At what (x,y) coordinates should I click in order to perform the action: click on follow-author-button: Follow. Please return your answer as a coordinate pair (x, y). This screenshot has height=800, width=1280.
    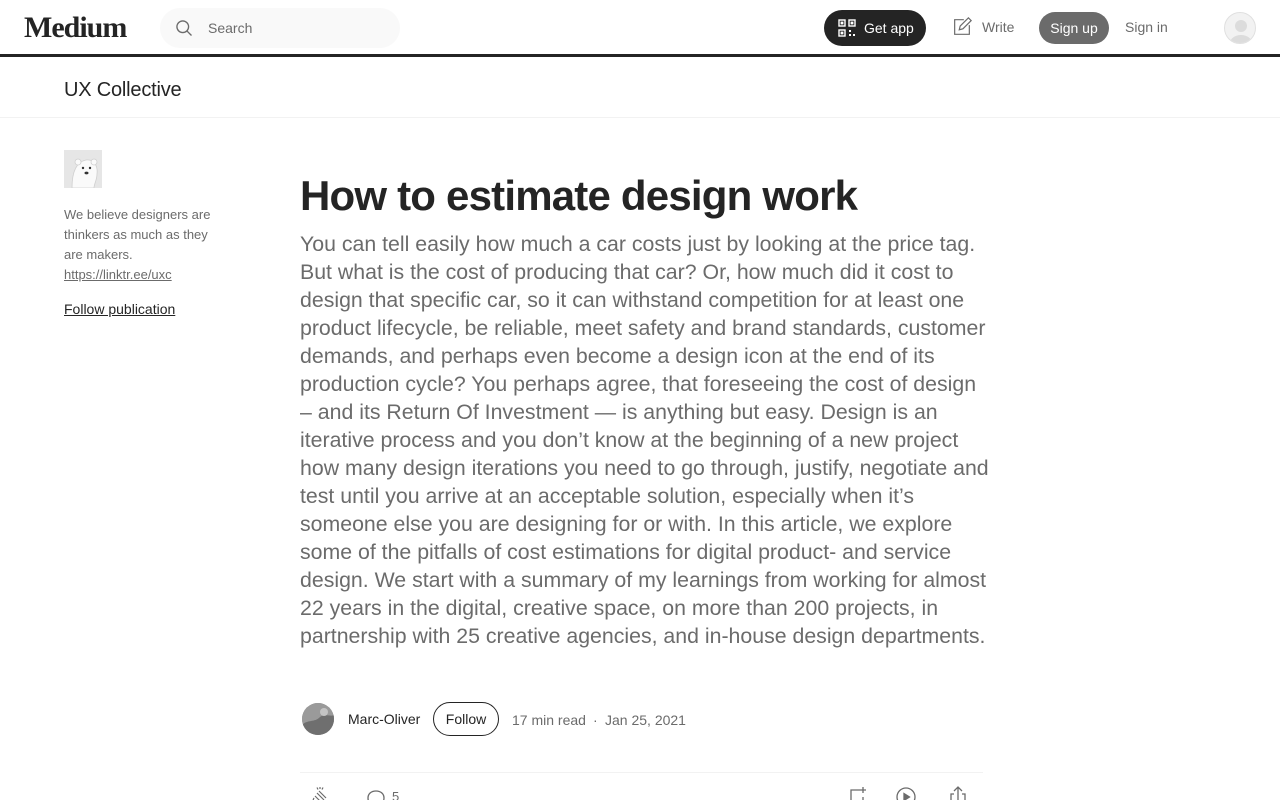
    Looking at the image, I should click on (466, 719).